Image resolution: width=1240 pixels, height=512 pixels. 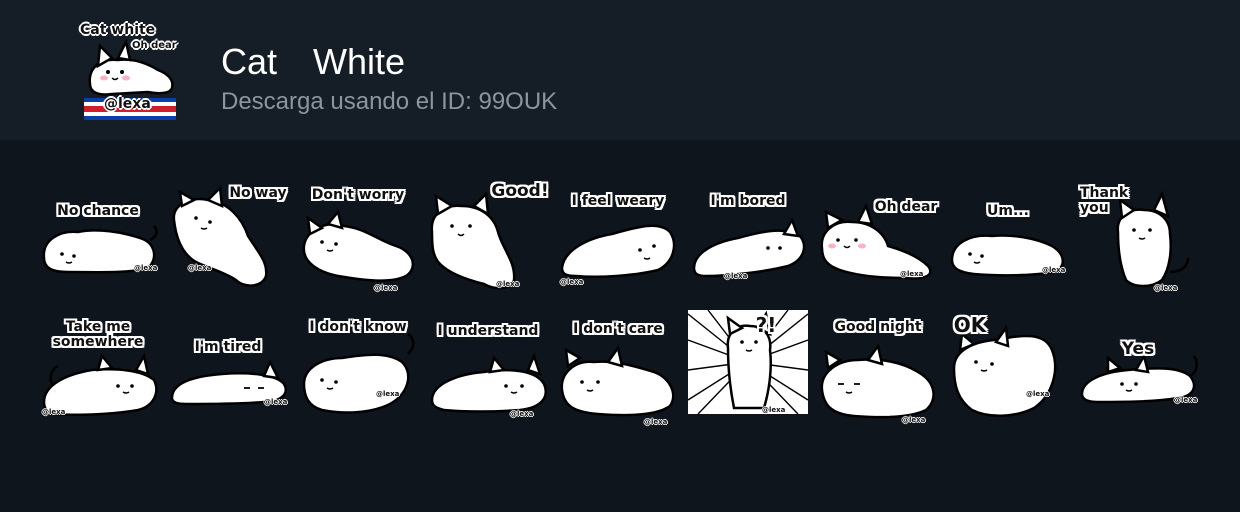 What do you see at coordinates (358, 327) in the screenshot?
I see `sticker-caption: I don't know` at bounding box center [358, 327].